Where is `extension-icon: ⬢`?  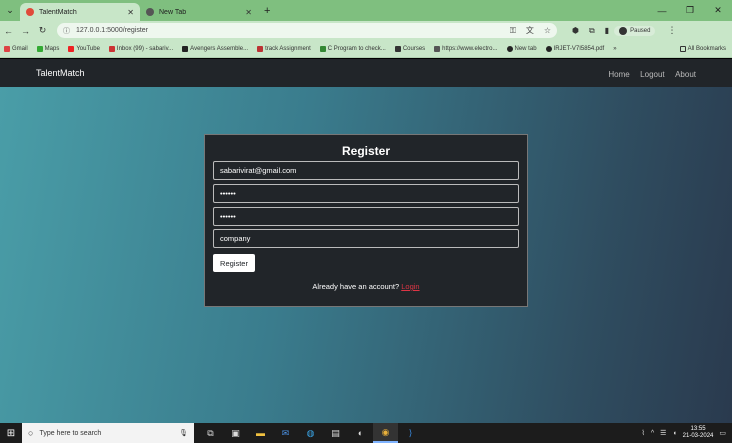 extension-icon: ⬢ is located at coordinates (575, 30).